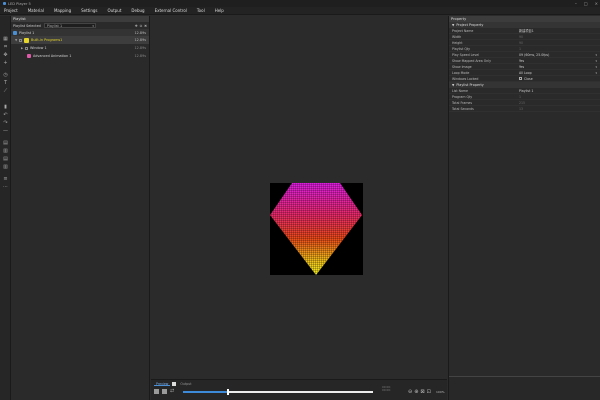 The height and width of the screenshot is (400, 600). I want to click on distribute-icon: ▥, so click(5, 167).